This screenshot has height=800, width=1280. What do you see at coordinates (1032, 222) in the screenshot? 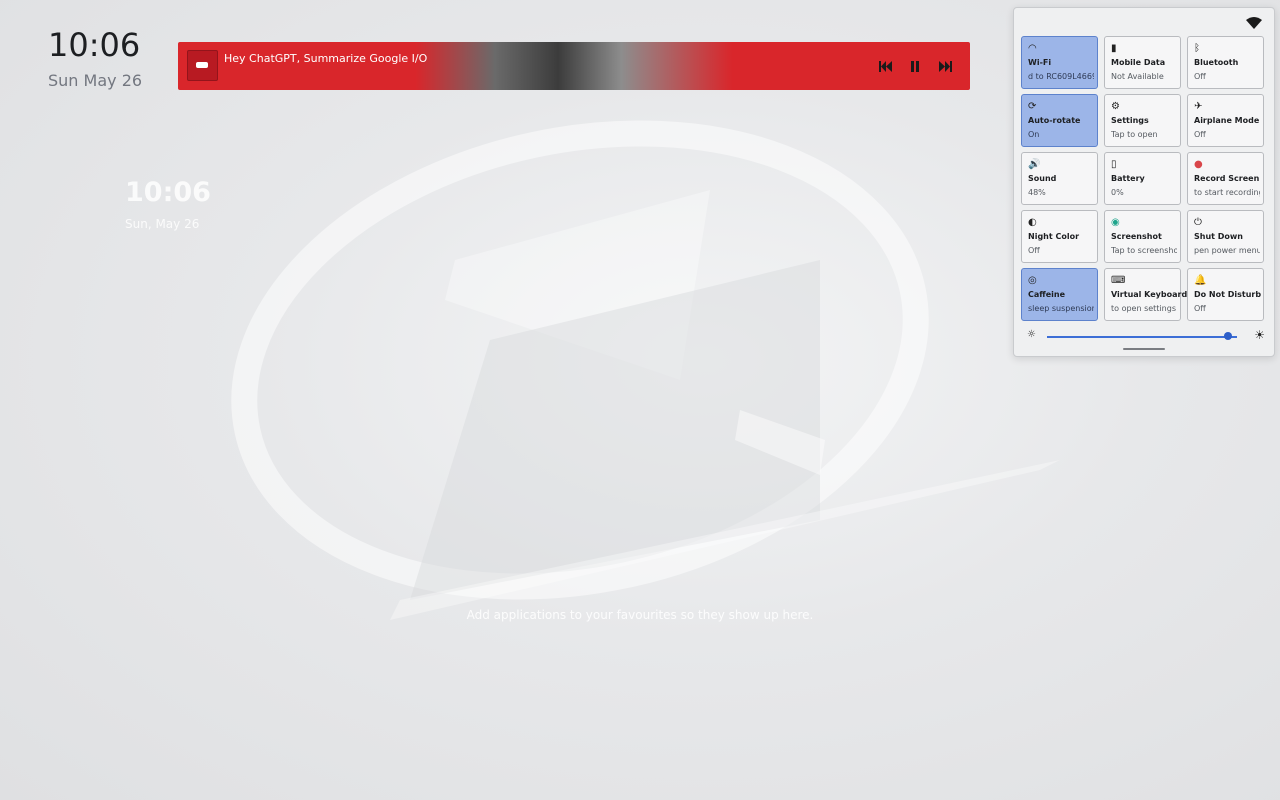
I see `moon-icon: ◐` at bounding box center [1032, 222].